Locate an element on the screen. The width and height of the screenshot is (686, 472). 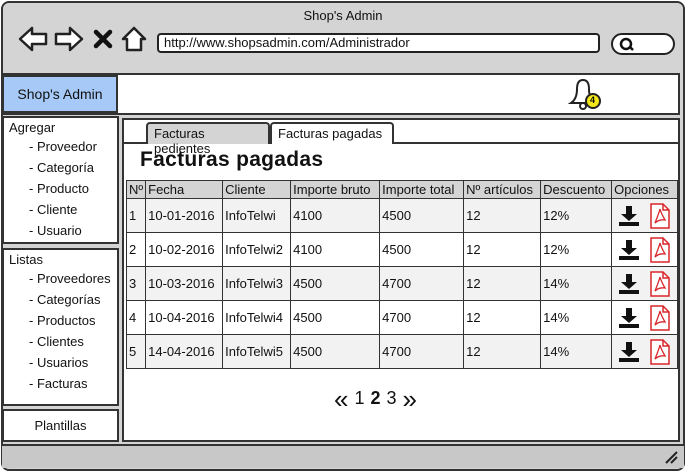
home-button is located at coordinates (134, 39).